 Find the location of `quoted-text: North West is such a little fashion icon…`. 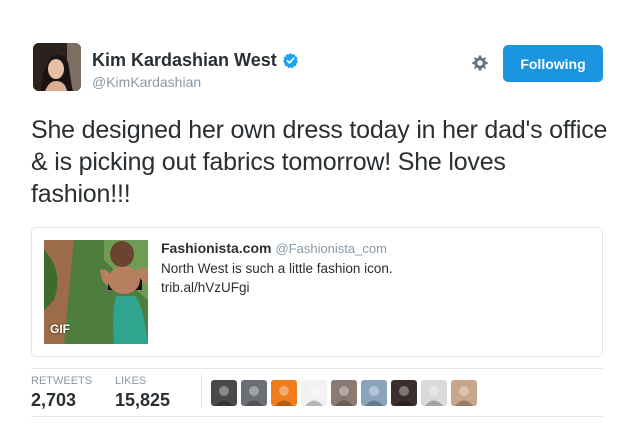

quoted-text: North West is such a little fashion icon… is located at coordinates (277, 268).